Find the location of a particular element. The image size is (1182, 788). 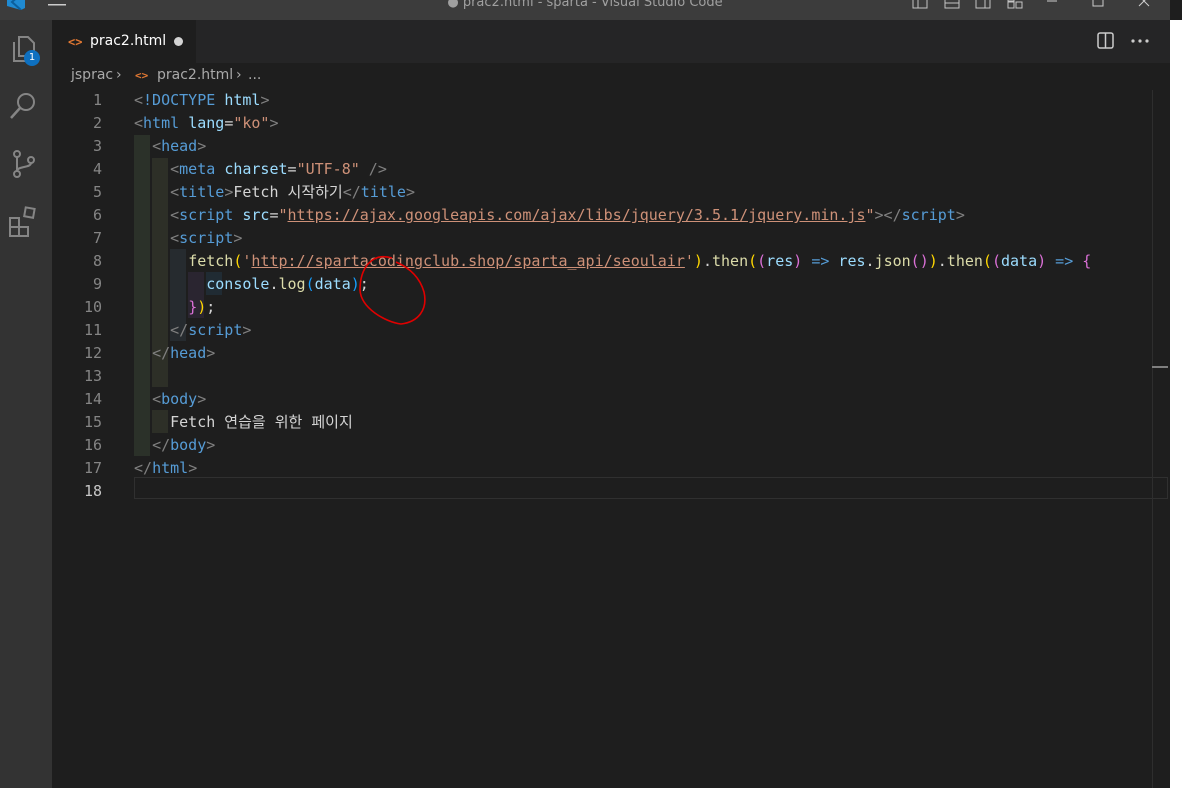

code-text: <body> is located at coordinates (170, 399).